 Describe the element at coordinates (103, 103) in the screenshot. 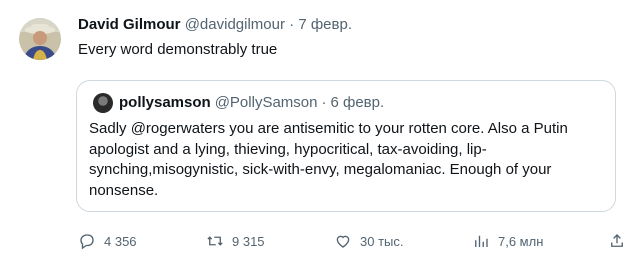

I see `quoted-author-avatar` at that location.